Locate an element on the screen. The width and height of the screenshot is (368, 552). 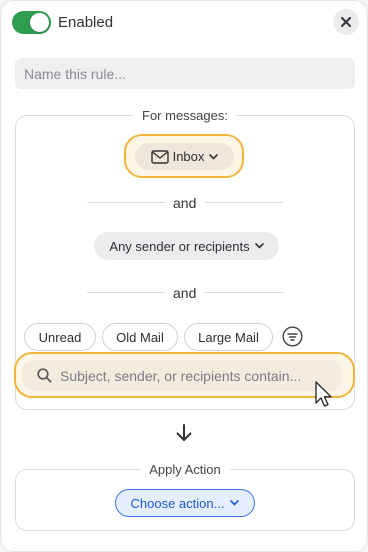
sender-dropdown: Any sender or recipients is located at coordinates (186, 246).